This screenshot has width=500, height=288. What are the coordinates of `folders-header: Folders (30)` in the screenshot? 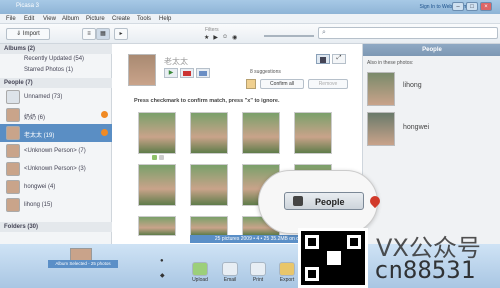 It's located at (56, 227).